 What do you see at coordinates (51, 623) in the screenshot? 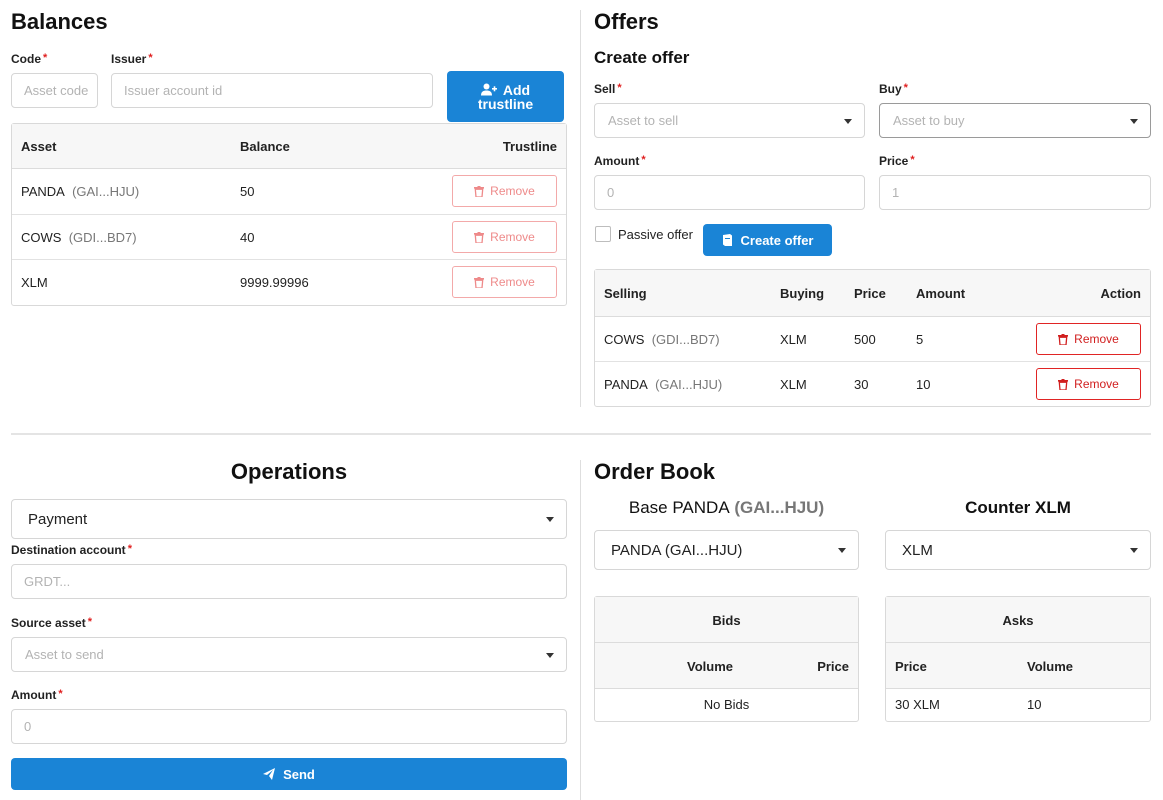
I see `source-asset-label: Source asset *` at bounding box center [51, 623].